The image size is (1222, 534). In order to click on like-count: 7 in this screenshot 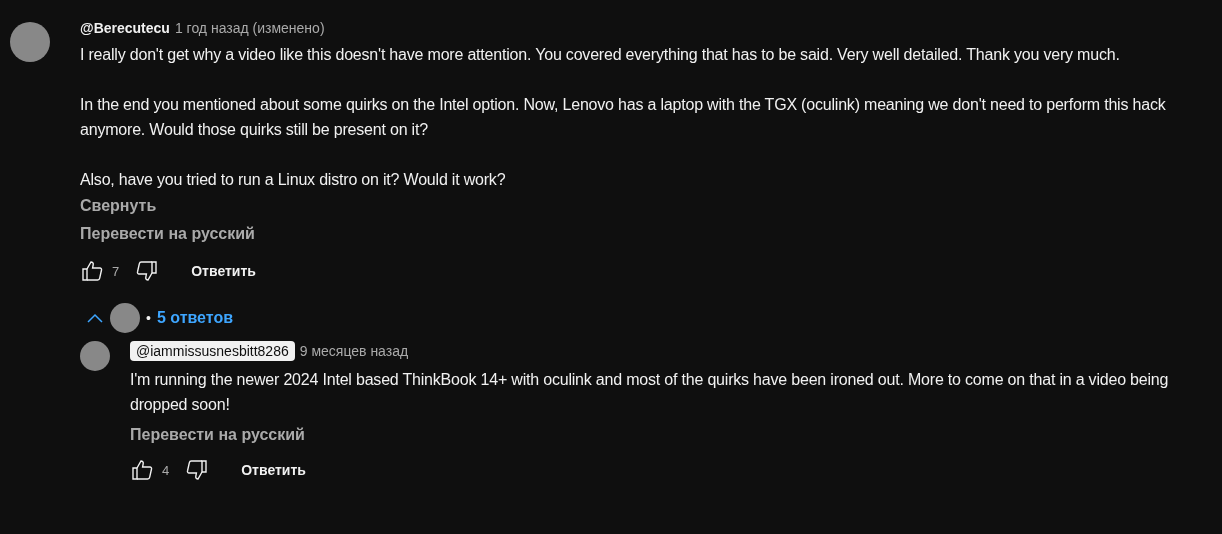, I will do `click(116, 271)`.